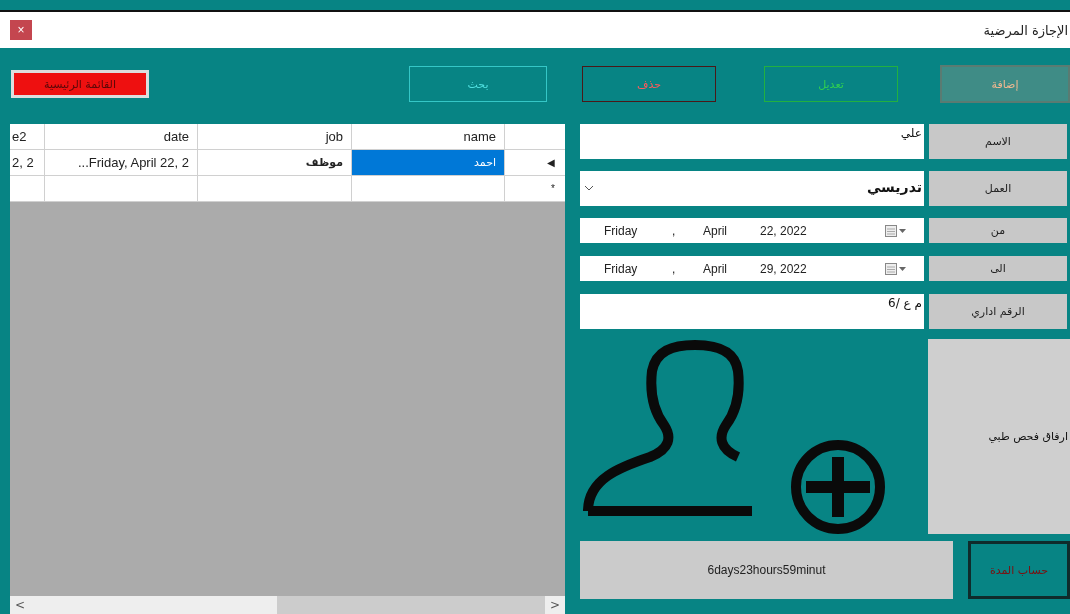 This screenshot has height=614, width=1070. What do you see at coordinates (752, 188) in the screenshot?
I see `dropdown-field: تدريسي` at bounding box center [752, 188].